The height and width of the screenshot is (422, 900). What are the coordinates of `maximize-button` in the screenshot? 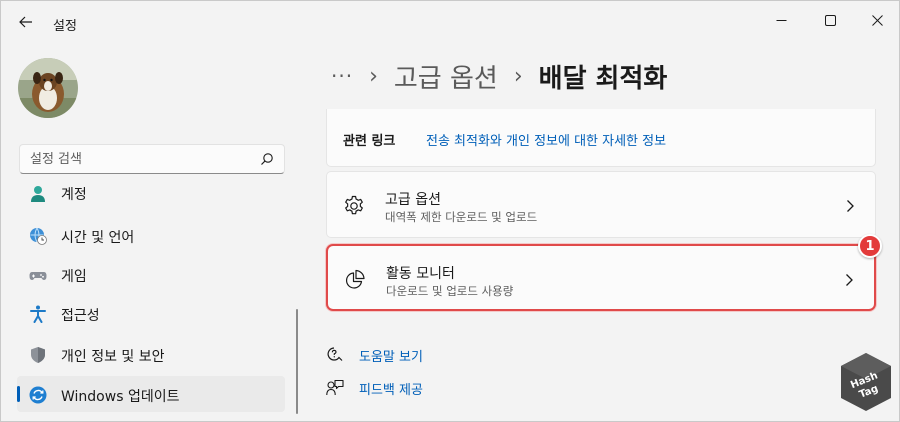 It's located at (830, 20).